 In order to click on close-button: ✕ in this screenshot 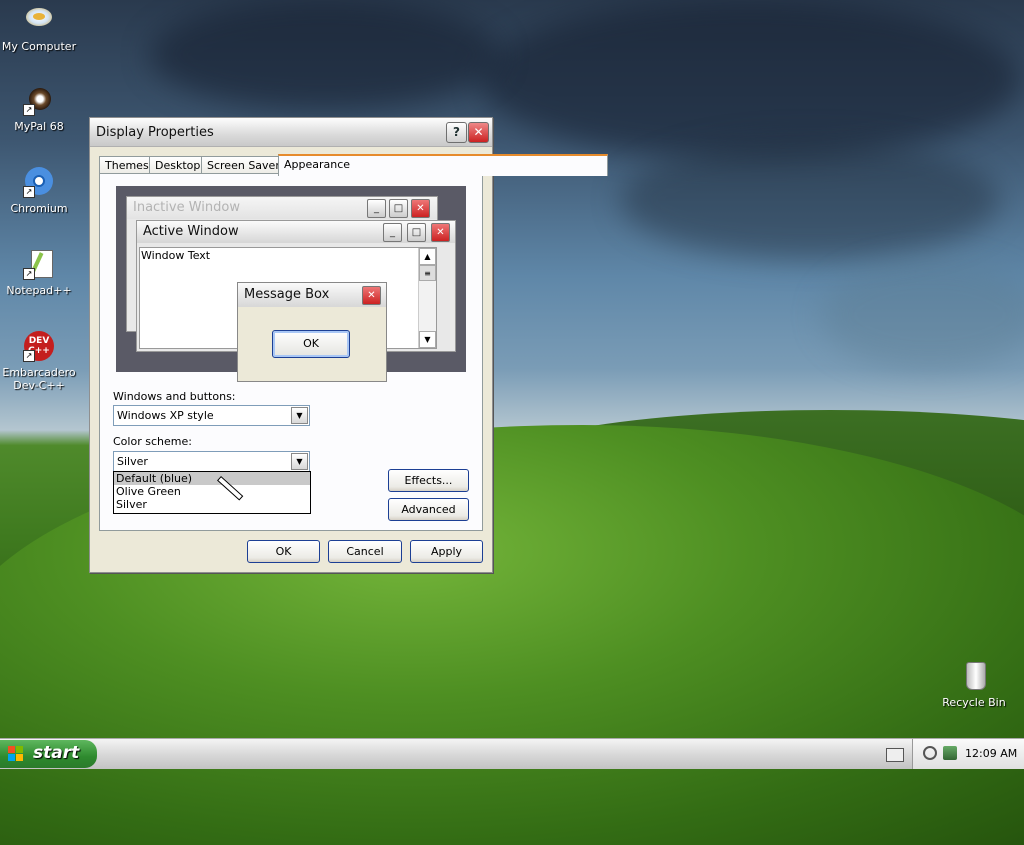, I will do `click(478, 132)`.